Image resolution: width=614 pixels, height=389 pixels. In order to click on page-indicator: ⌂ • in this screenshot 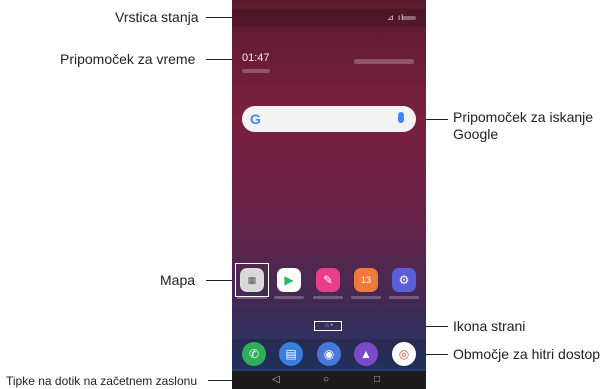, I will do `click(329, 327)`.